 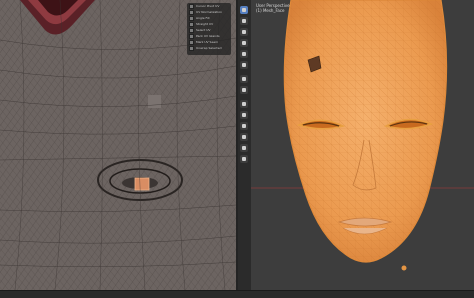 I want to click on tool-shelf, so click(x=245, y=145).